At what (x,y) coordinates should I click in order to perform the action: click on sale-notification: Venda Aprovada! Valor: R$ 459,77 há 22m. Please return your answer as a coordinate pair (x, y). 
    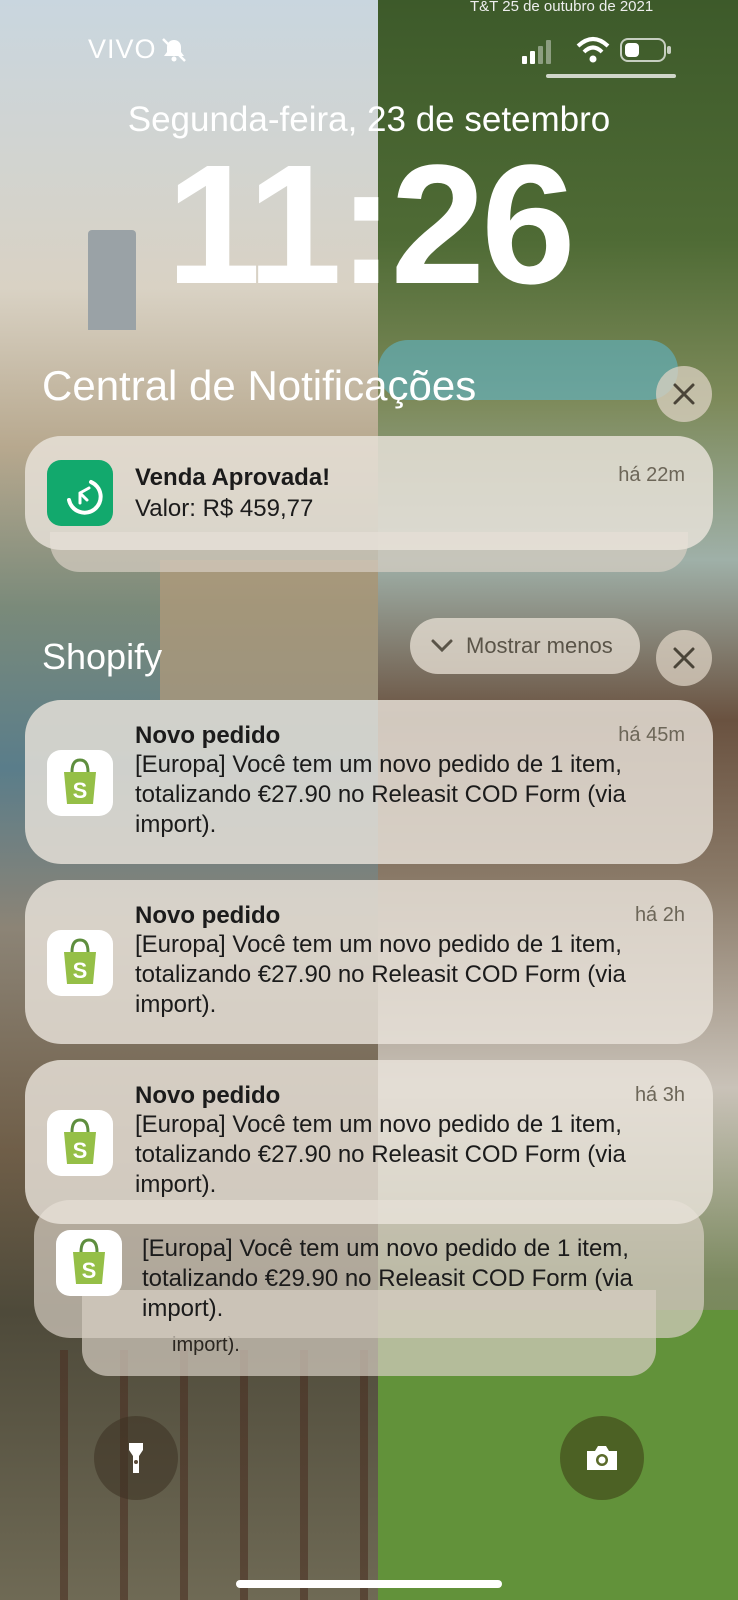
    Looking at the image, I should click on (369, 493).